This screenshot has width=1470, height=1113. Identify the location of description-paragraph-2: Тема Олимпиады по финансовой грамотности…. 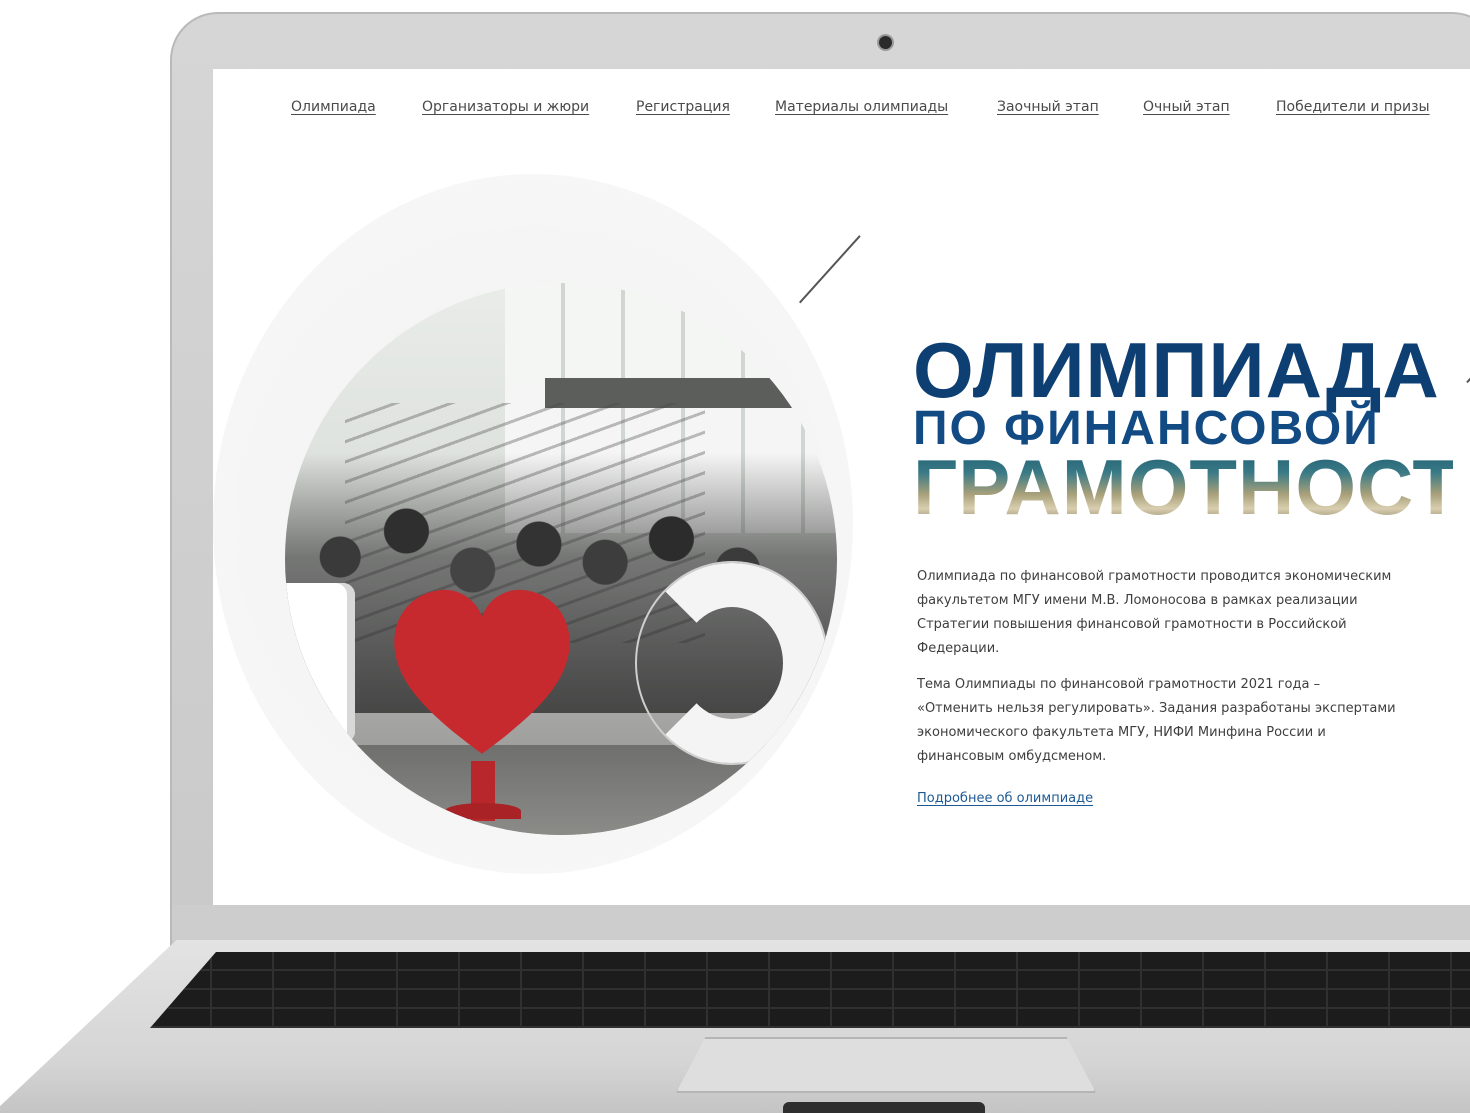
(1156, 720).